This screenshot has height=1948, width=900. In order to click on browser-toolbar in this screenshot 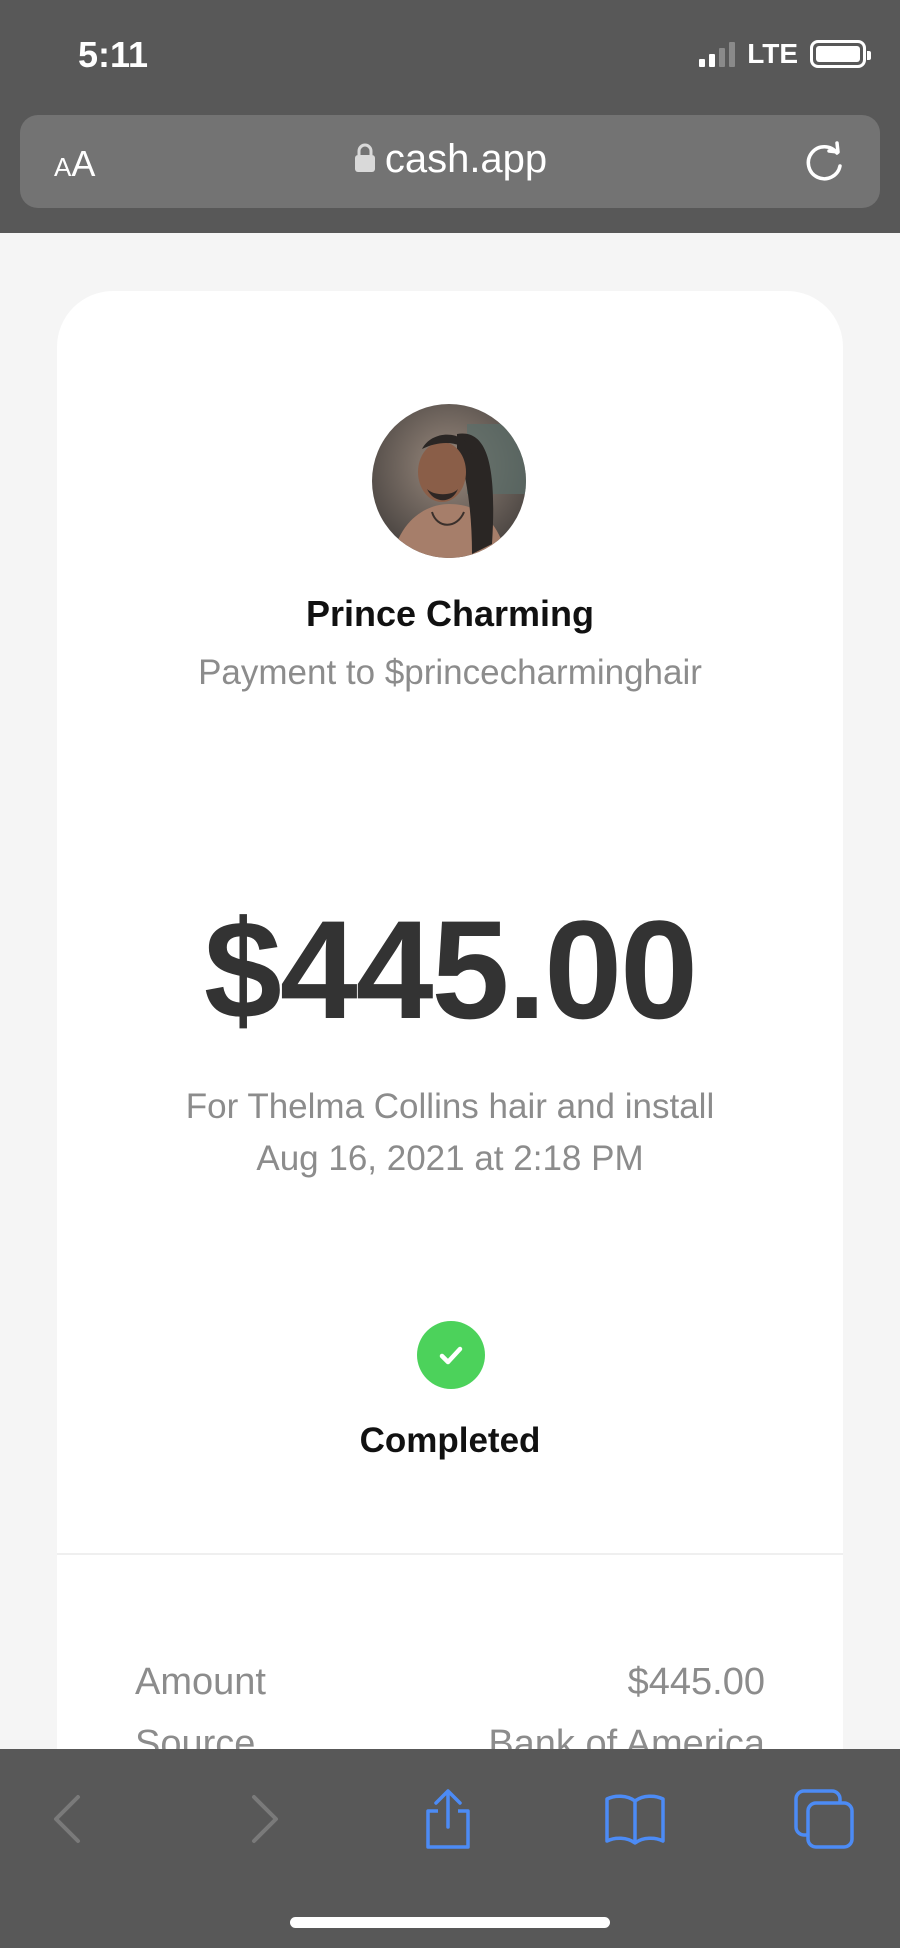, I will do `click(450, 1848)`.